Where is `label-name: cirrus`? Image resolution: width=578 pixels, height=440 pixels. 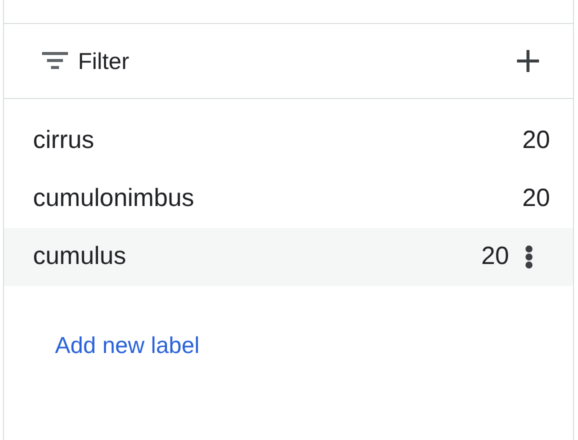 label-name: cirrus is located at coordinates (63, 140).